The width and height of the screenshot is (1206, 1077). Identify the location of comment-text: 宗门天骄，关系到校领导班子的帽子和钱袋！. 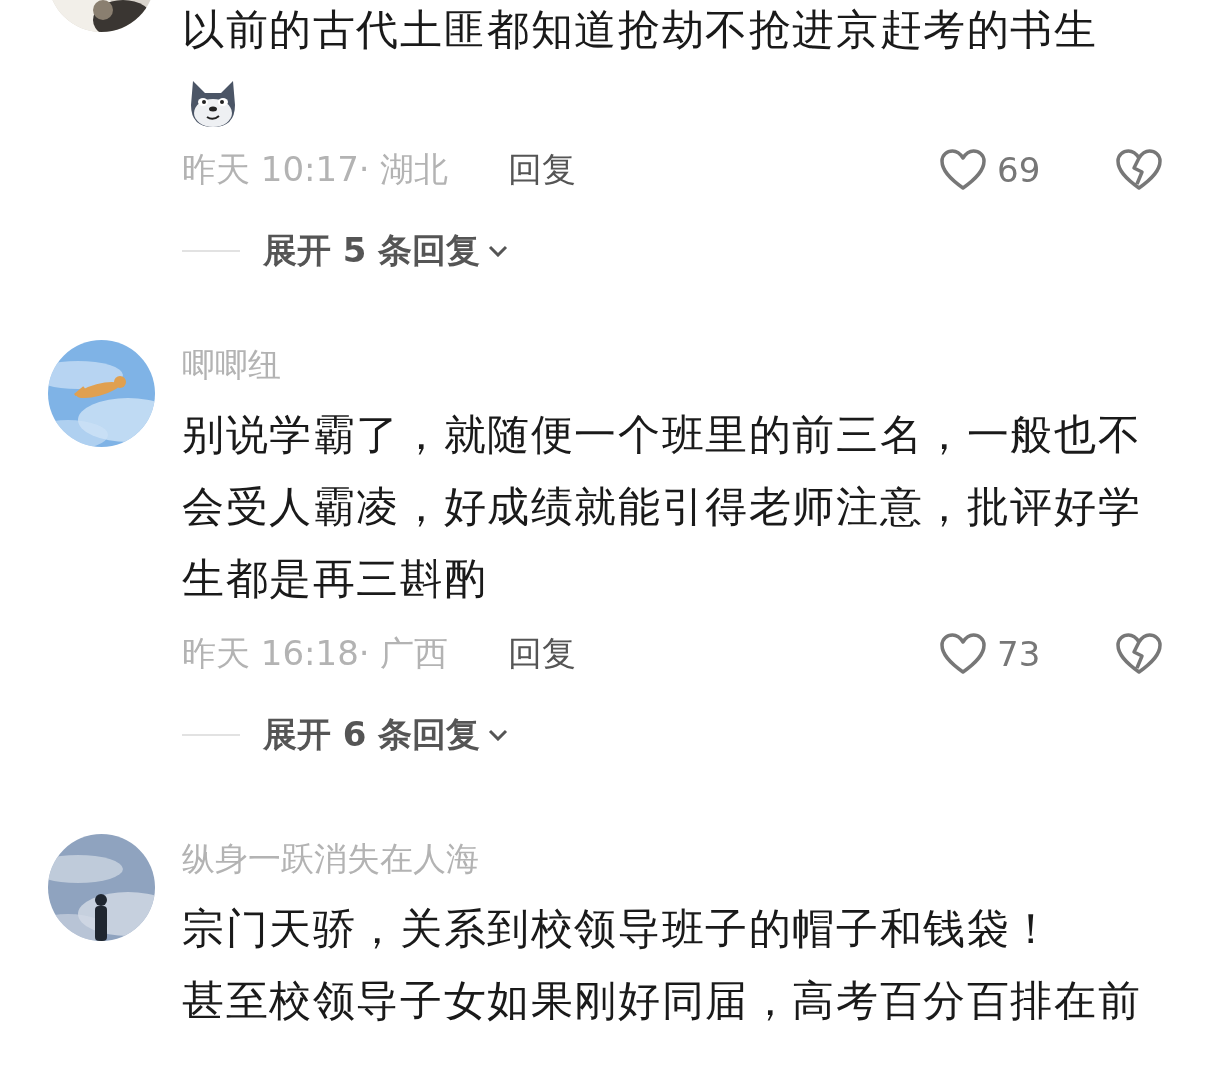
(618, 929).